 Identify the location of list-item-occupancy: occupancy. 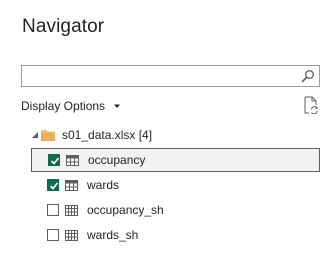
(175, 160).